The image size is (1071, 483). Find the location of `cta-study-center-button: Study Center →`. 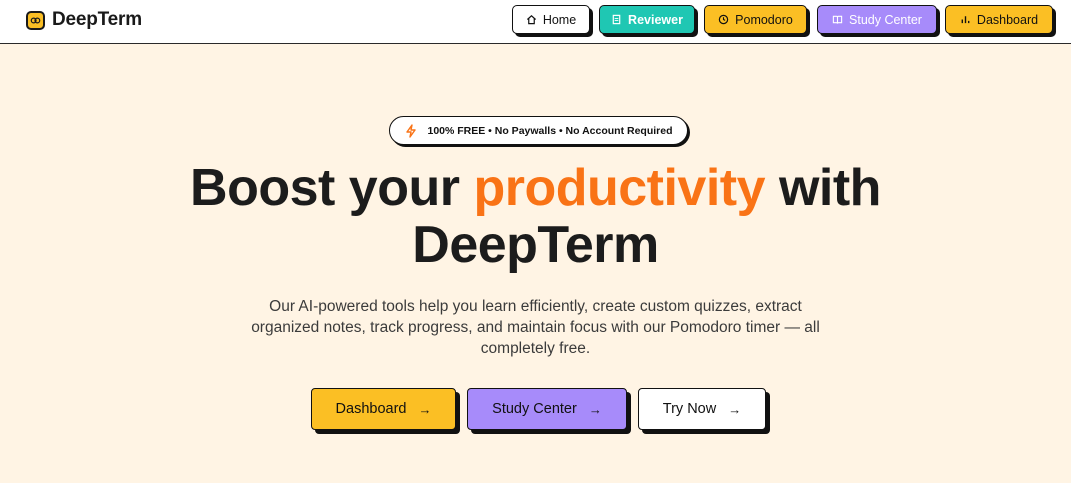

cta-study-center-button: Study Center → is located at coordinates (547, 409).